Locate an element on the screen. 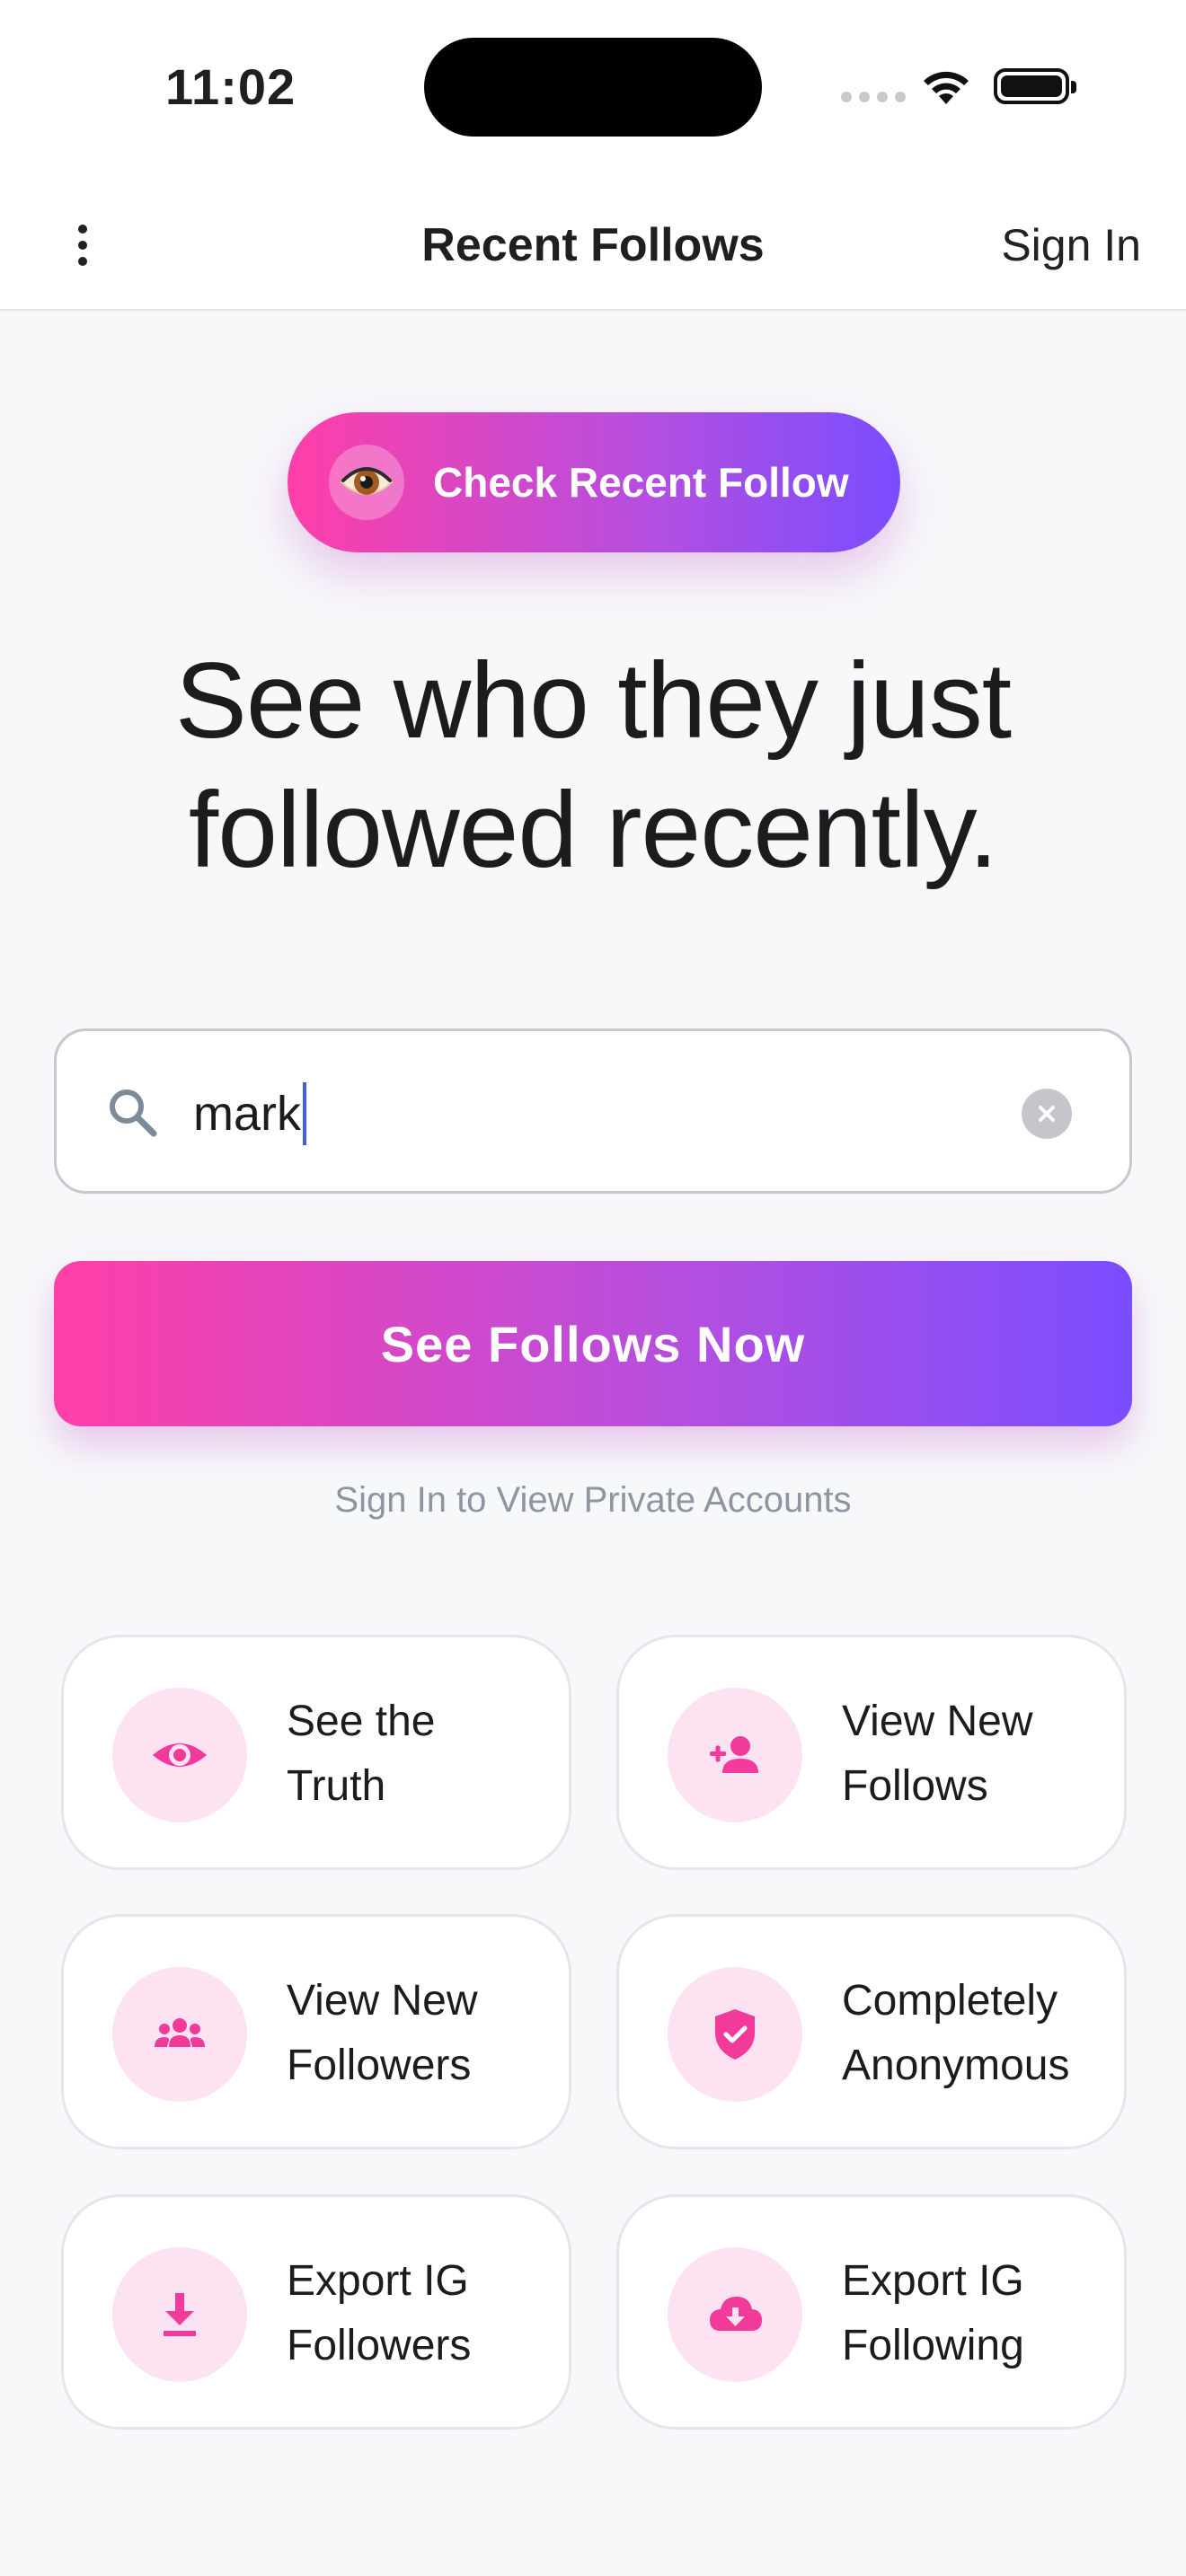  feature-card-see-truth: See the Truth is located at coordinates (316, 1752).